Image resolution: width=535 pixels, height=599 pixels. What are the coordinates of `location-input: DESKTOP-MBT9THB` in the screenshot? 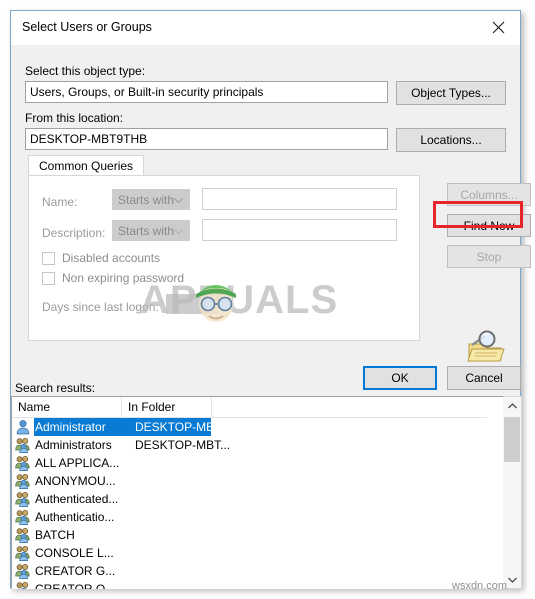 It's located at (206, 139).